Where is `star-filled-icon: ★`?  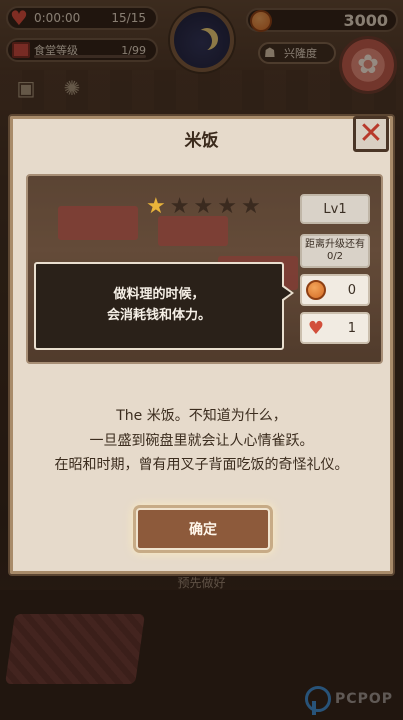
star-filled-icon: ★ is located at coordinates (156, 206).